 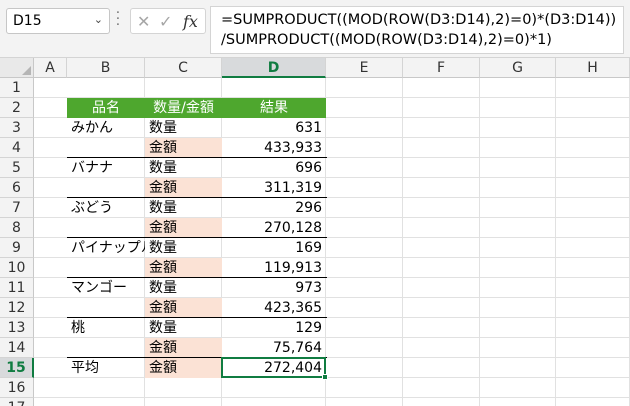 What do you see at coordinates (274, 348) in the screenshot?
I see `cell-result-value: 75,764` at bounding box center [274, 348].